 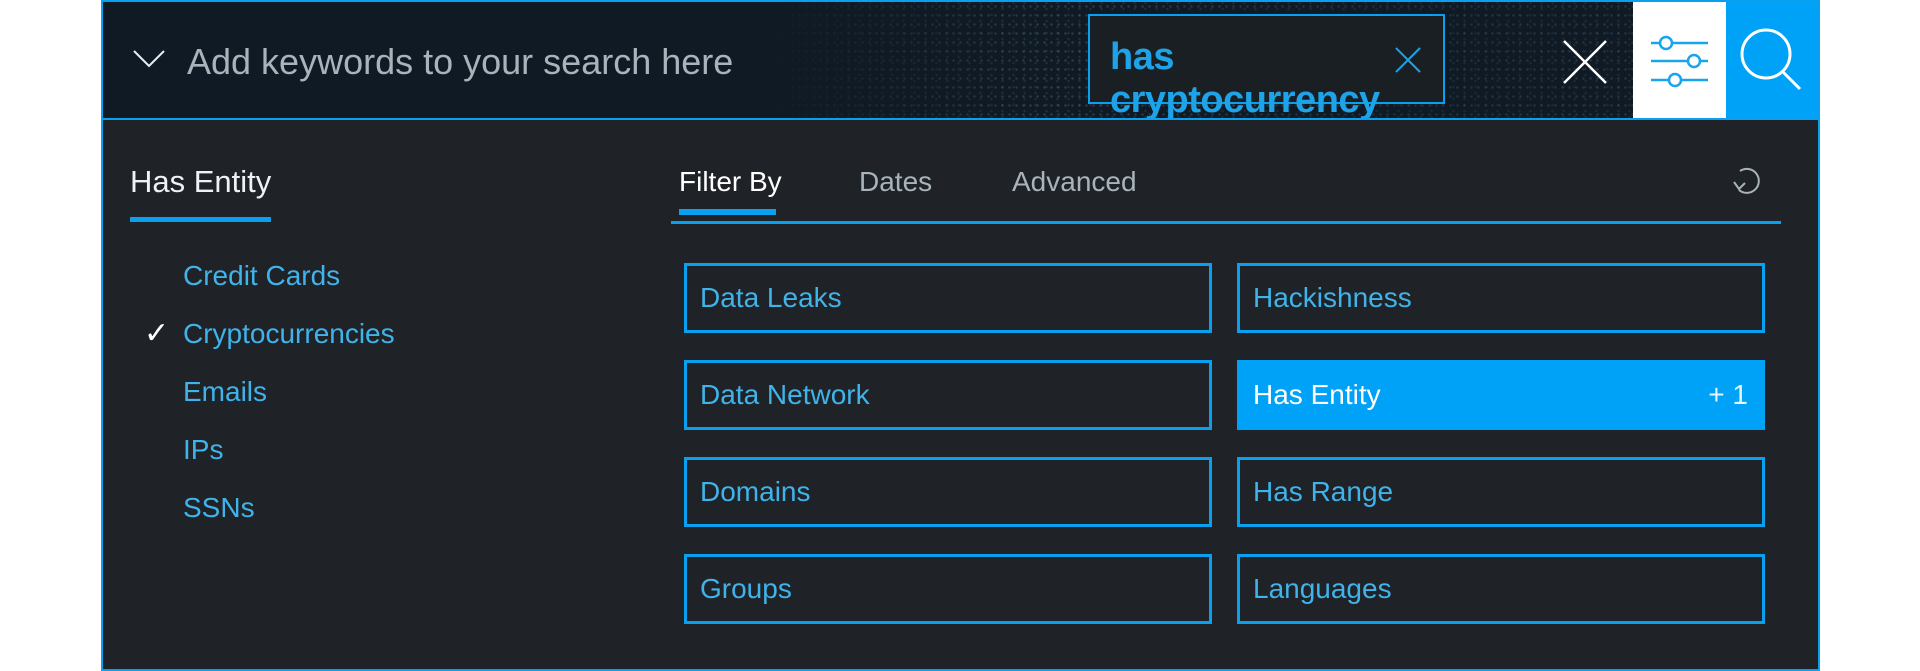 I want to click on filter-has-entity: Has Entity + 1, so click(x=1501, y=395).